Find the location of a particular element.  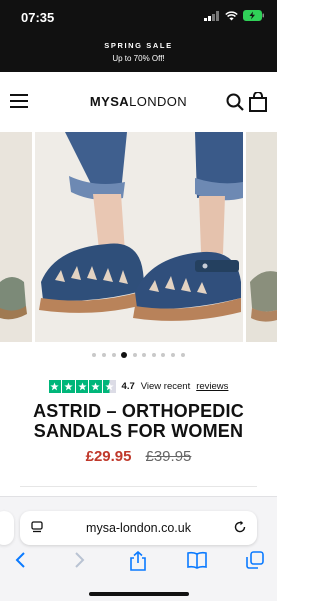

promo-banner: SPRING SALE Up to 70% Off! is located at coordinates (138, 53).